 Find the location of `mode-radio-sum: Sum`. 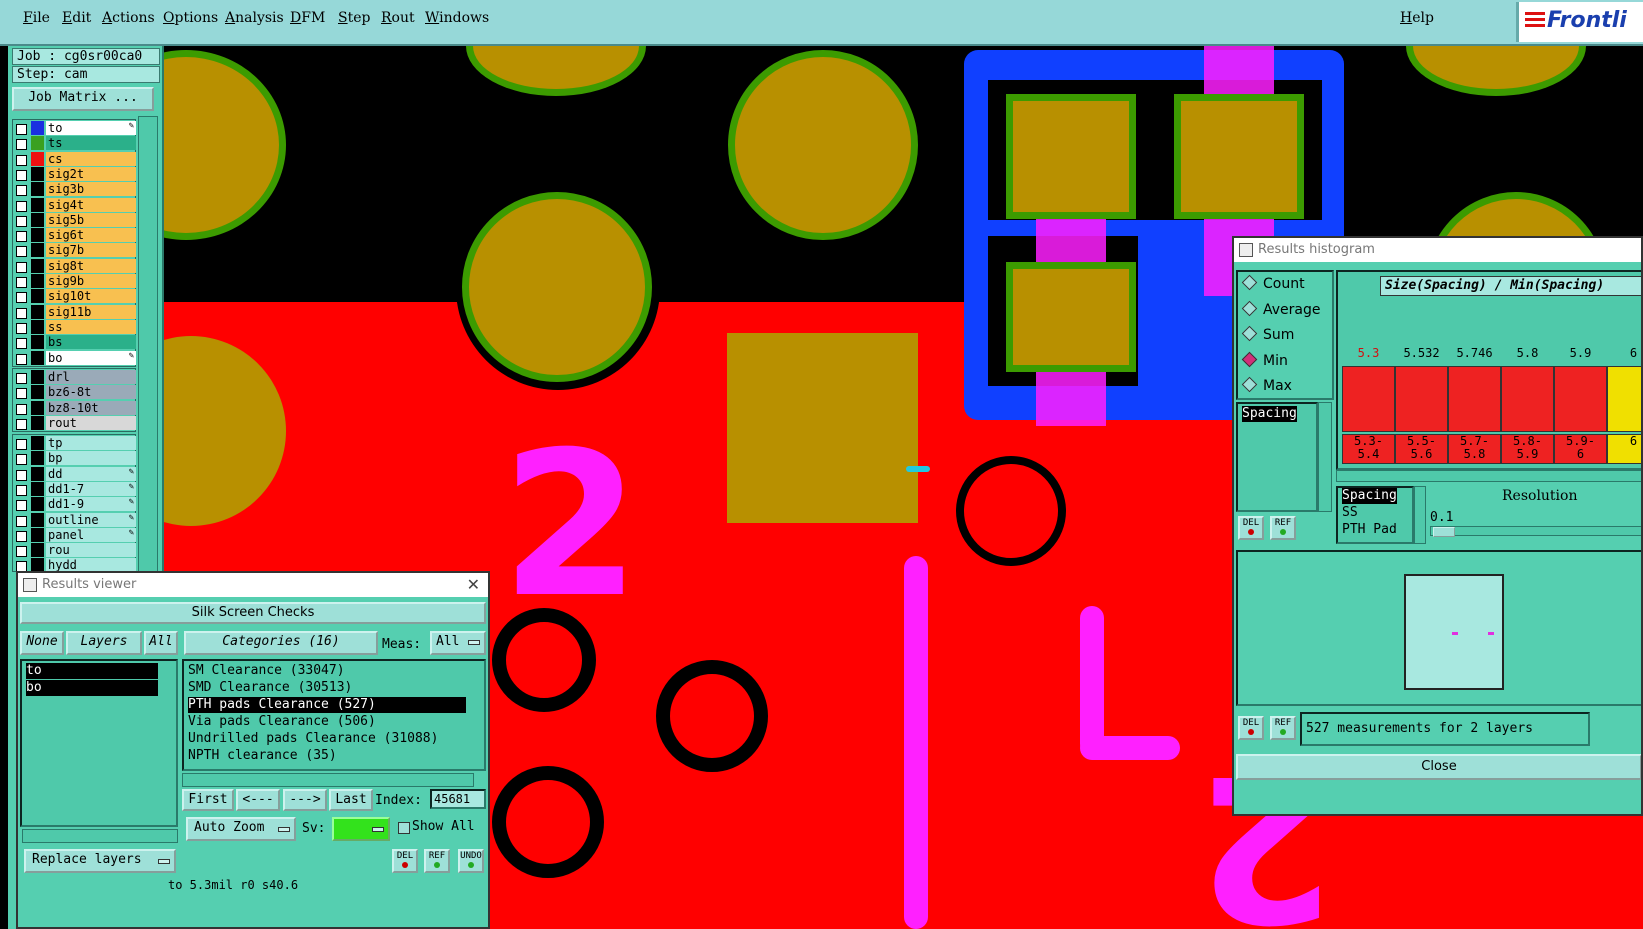

mode-radio-sum: Sum is located at coordinates (1267, 334).